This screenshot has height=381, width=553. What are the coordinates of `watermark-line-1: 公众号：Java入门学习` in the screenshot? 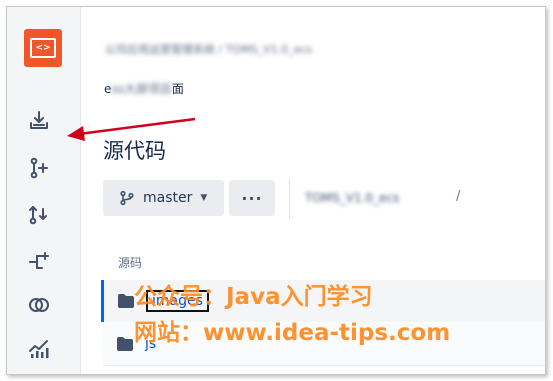 It's located at (253, 297).